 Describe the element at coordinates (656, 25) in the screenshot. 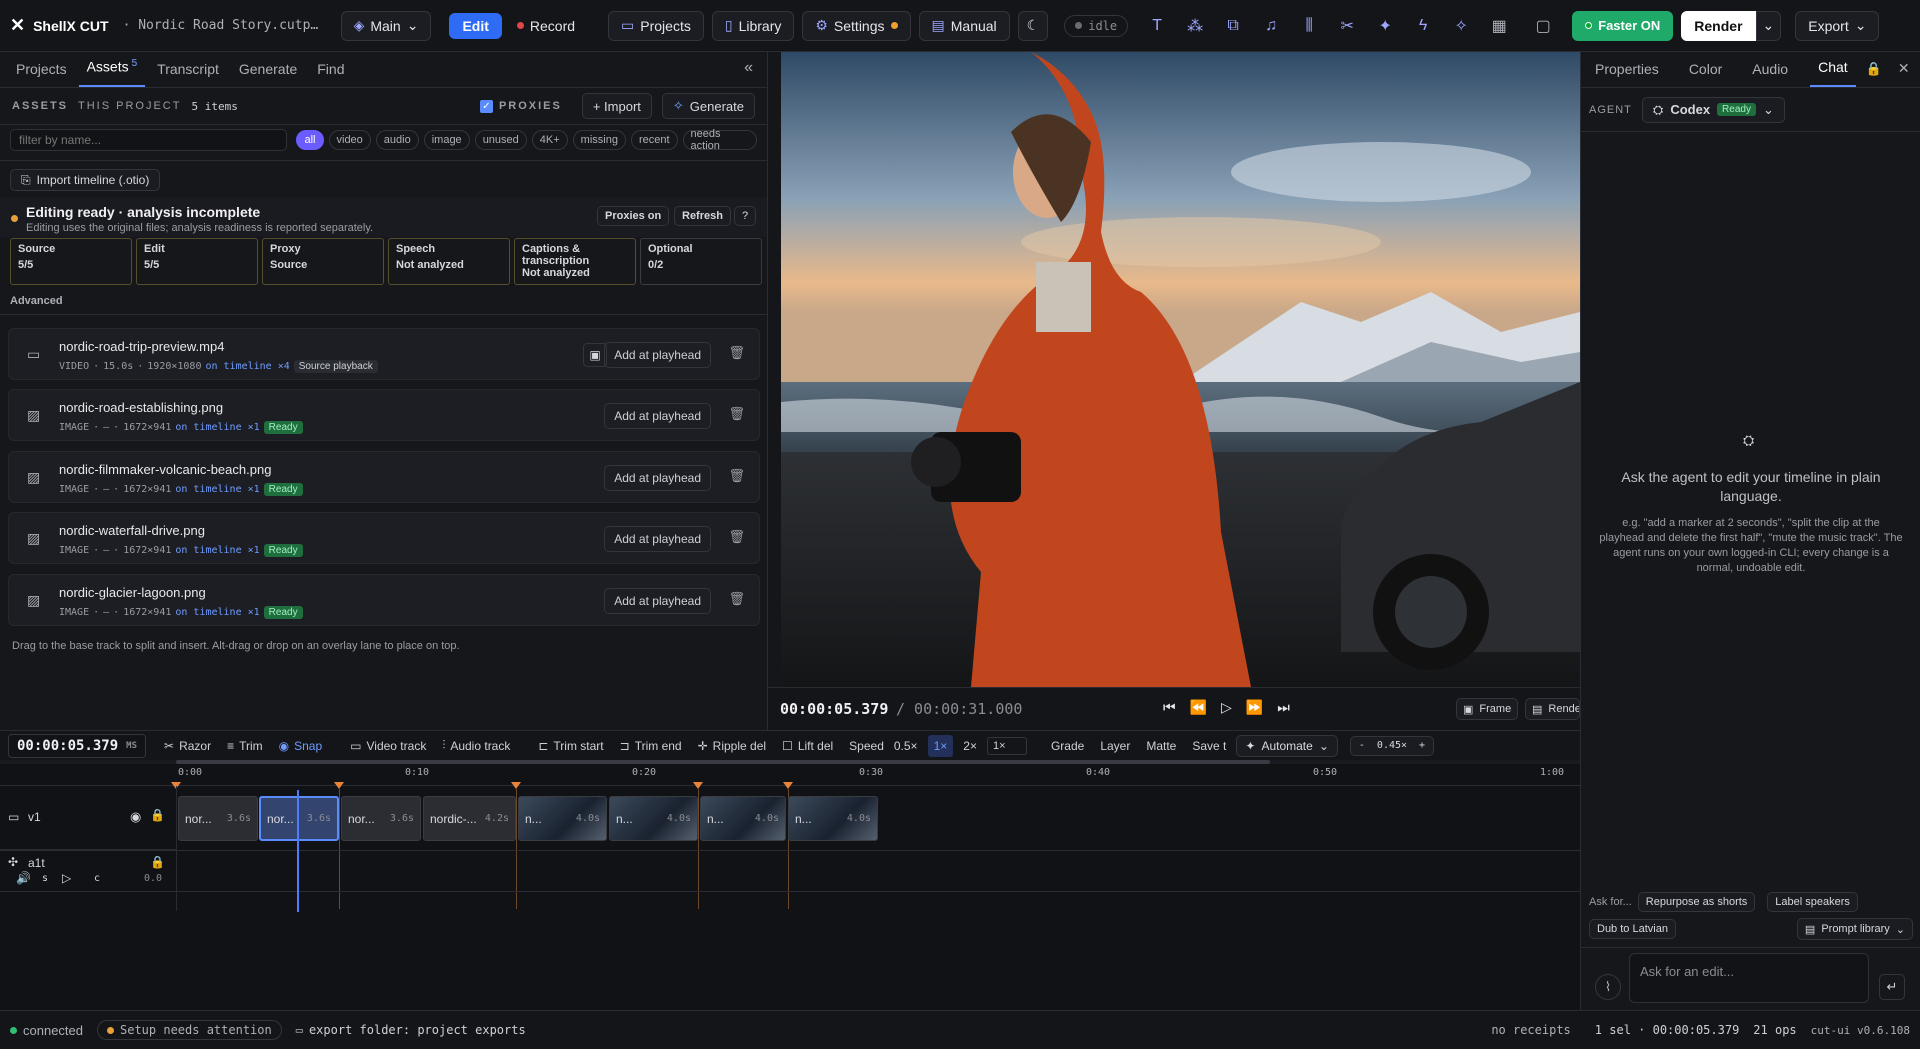

I see `projects-button: ▭ Projects` at that location.